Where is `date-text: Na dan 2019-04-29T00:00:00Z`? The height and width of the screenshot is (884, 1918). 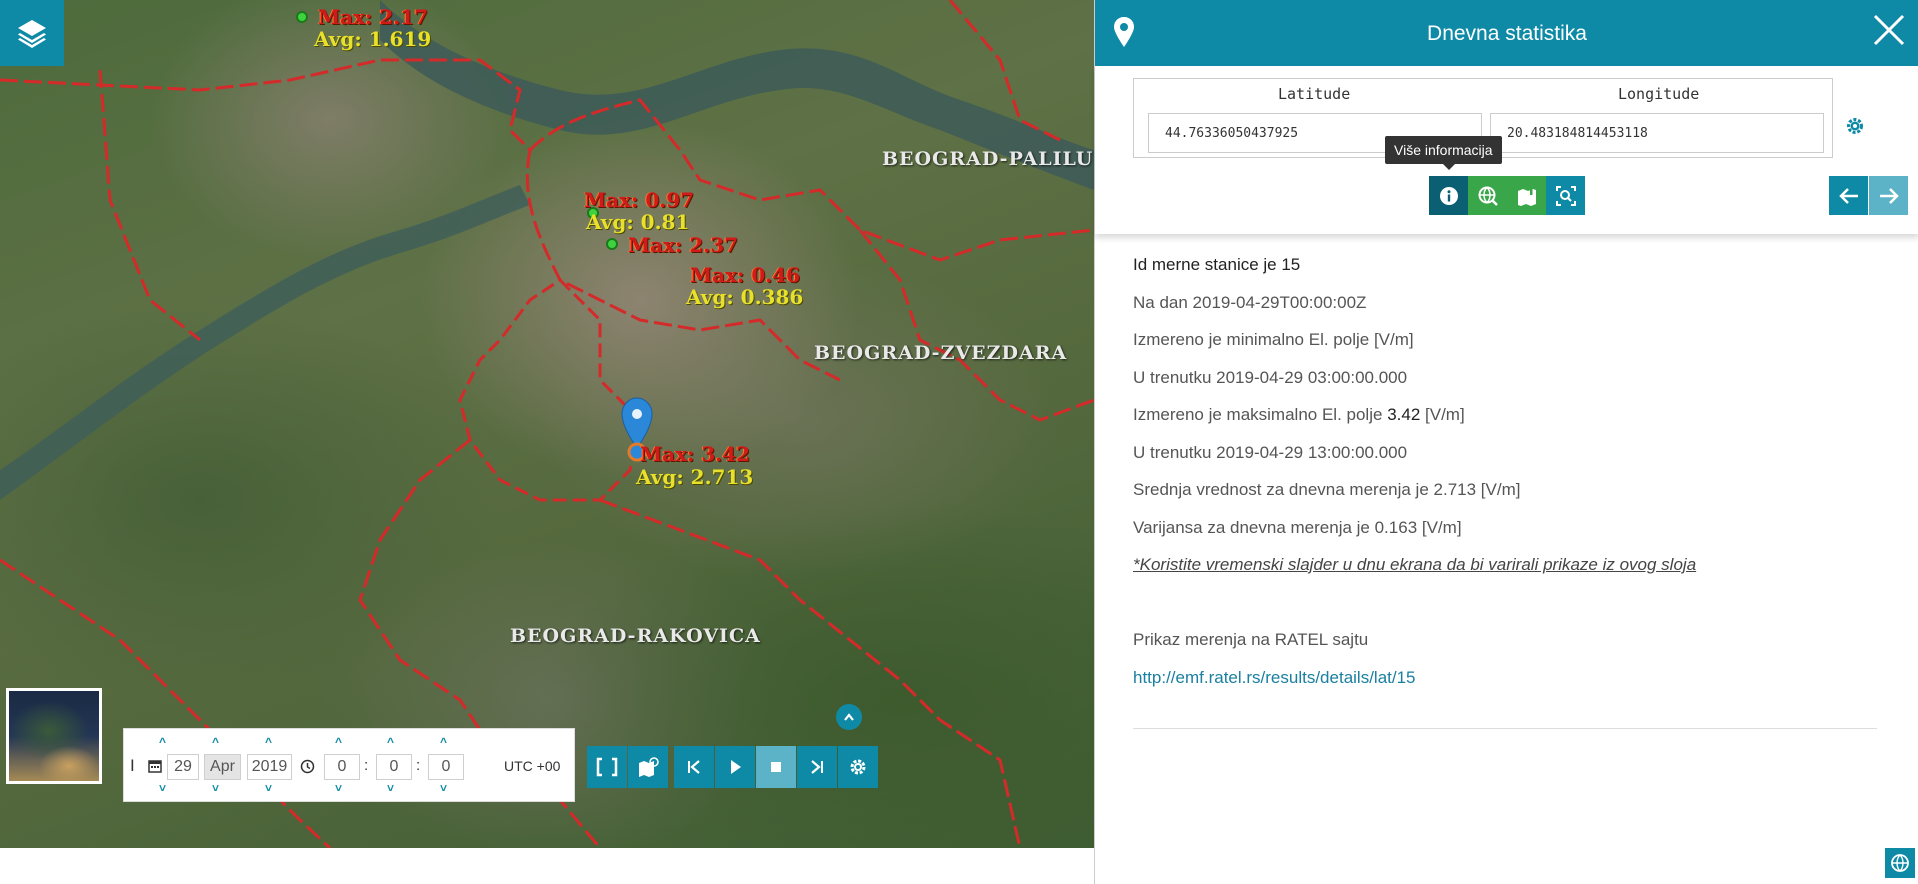
date-text: Na dan 2019-04-29T00:00:00Z is located at coordinates (1250, 302).